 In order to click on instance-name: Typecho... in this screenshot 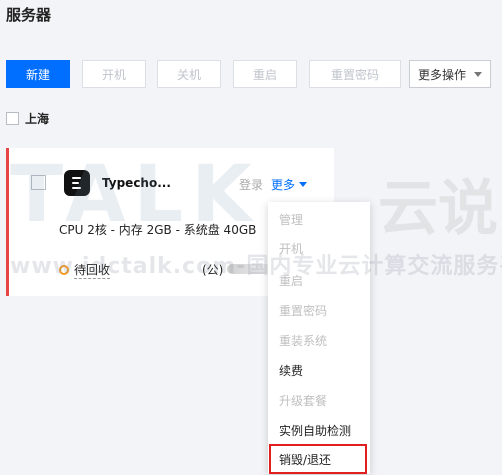, I will do `click(136, 183)`.